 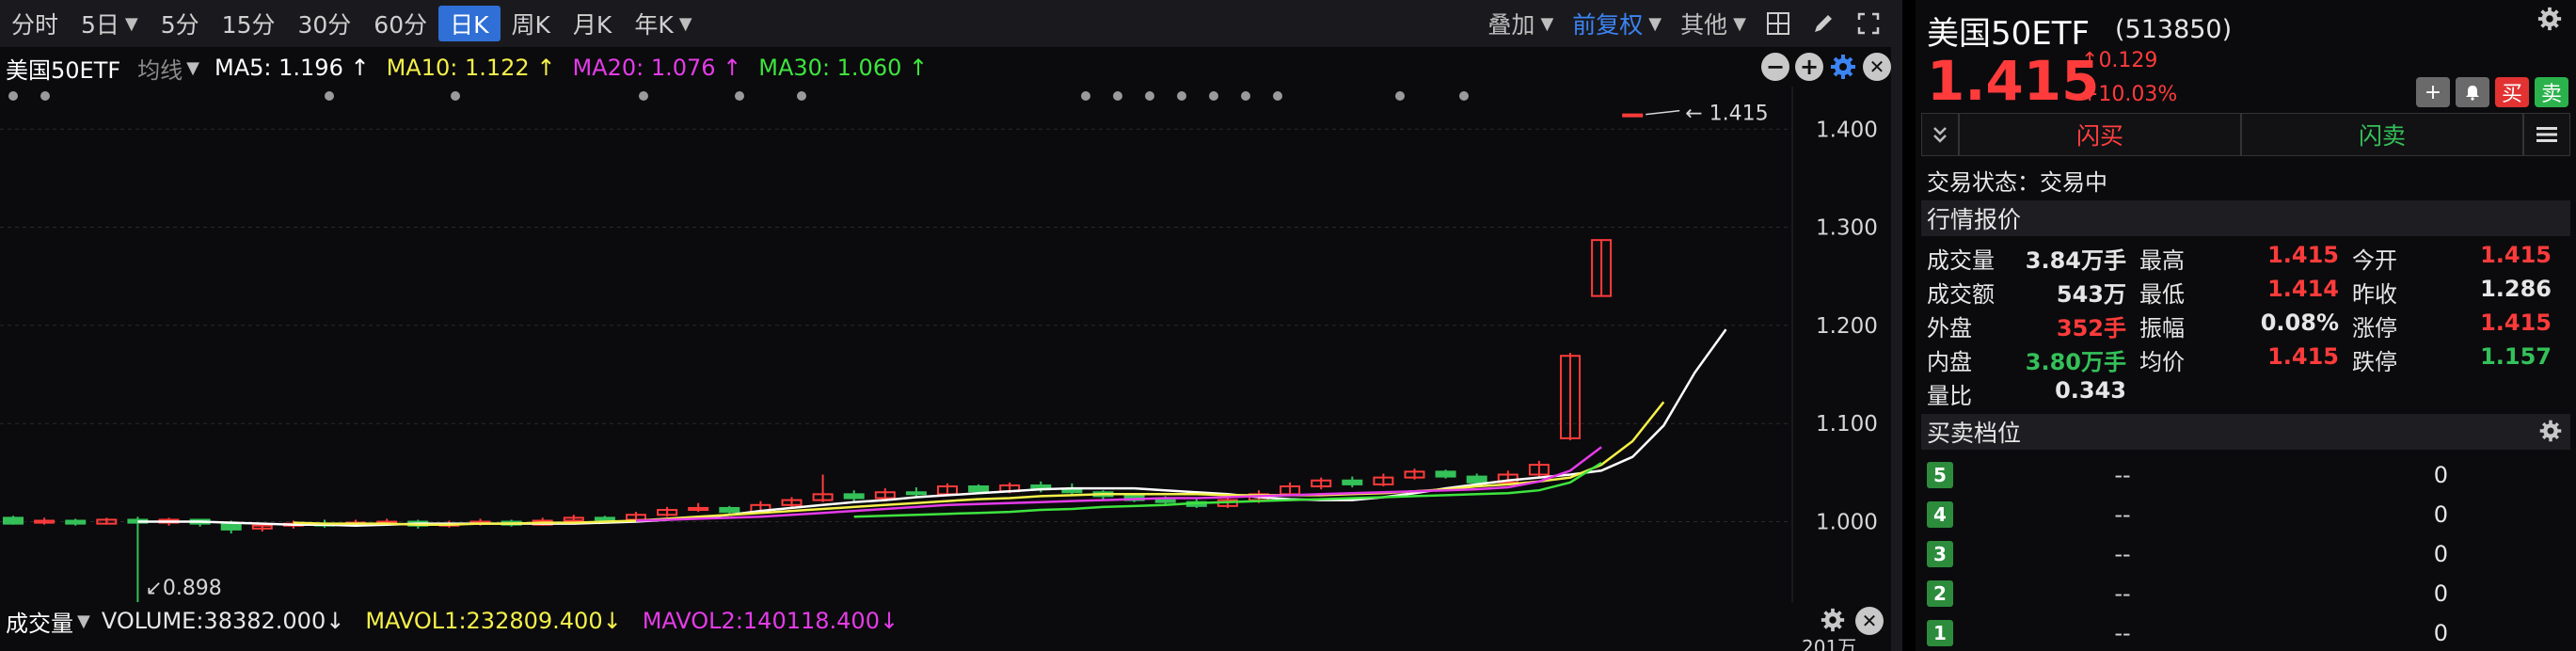 What do you see at coordinates (2299, 322) in the screenshot?
I see `quote-value: 0.08%` at bounding box center [2299, 322].